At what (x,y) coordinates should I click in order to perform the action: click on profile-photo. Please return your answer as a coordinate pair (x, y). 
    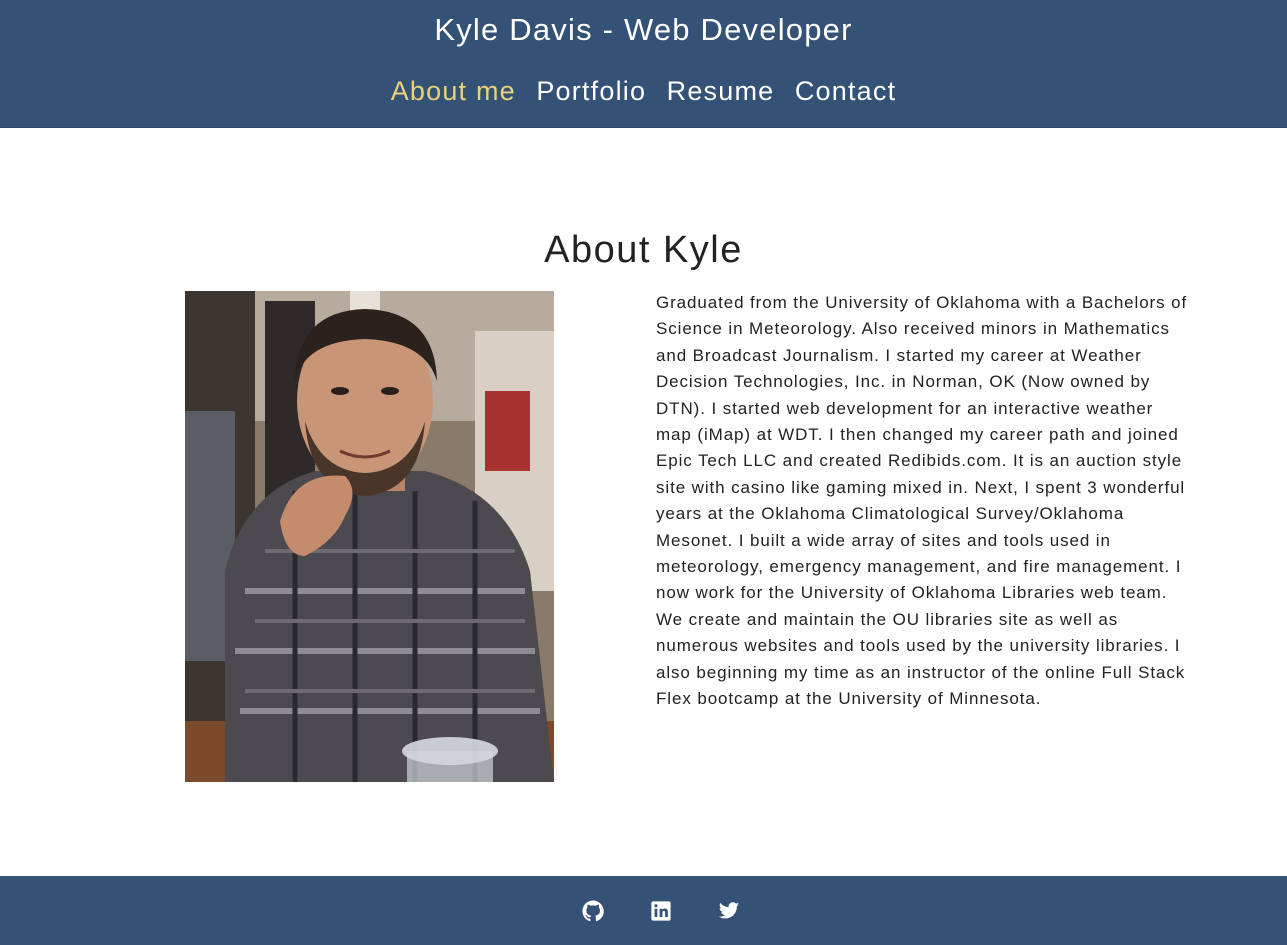
    Looking at the image, I should click on (369, 536).